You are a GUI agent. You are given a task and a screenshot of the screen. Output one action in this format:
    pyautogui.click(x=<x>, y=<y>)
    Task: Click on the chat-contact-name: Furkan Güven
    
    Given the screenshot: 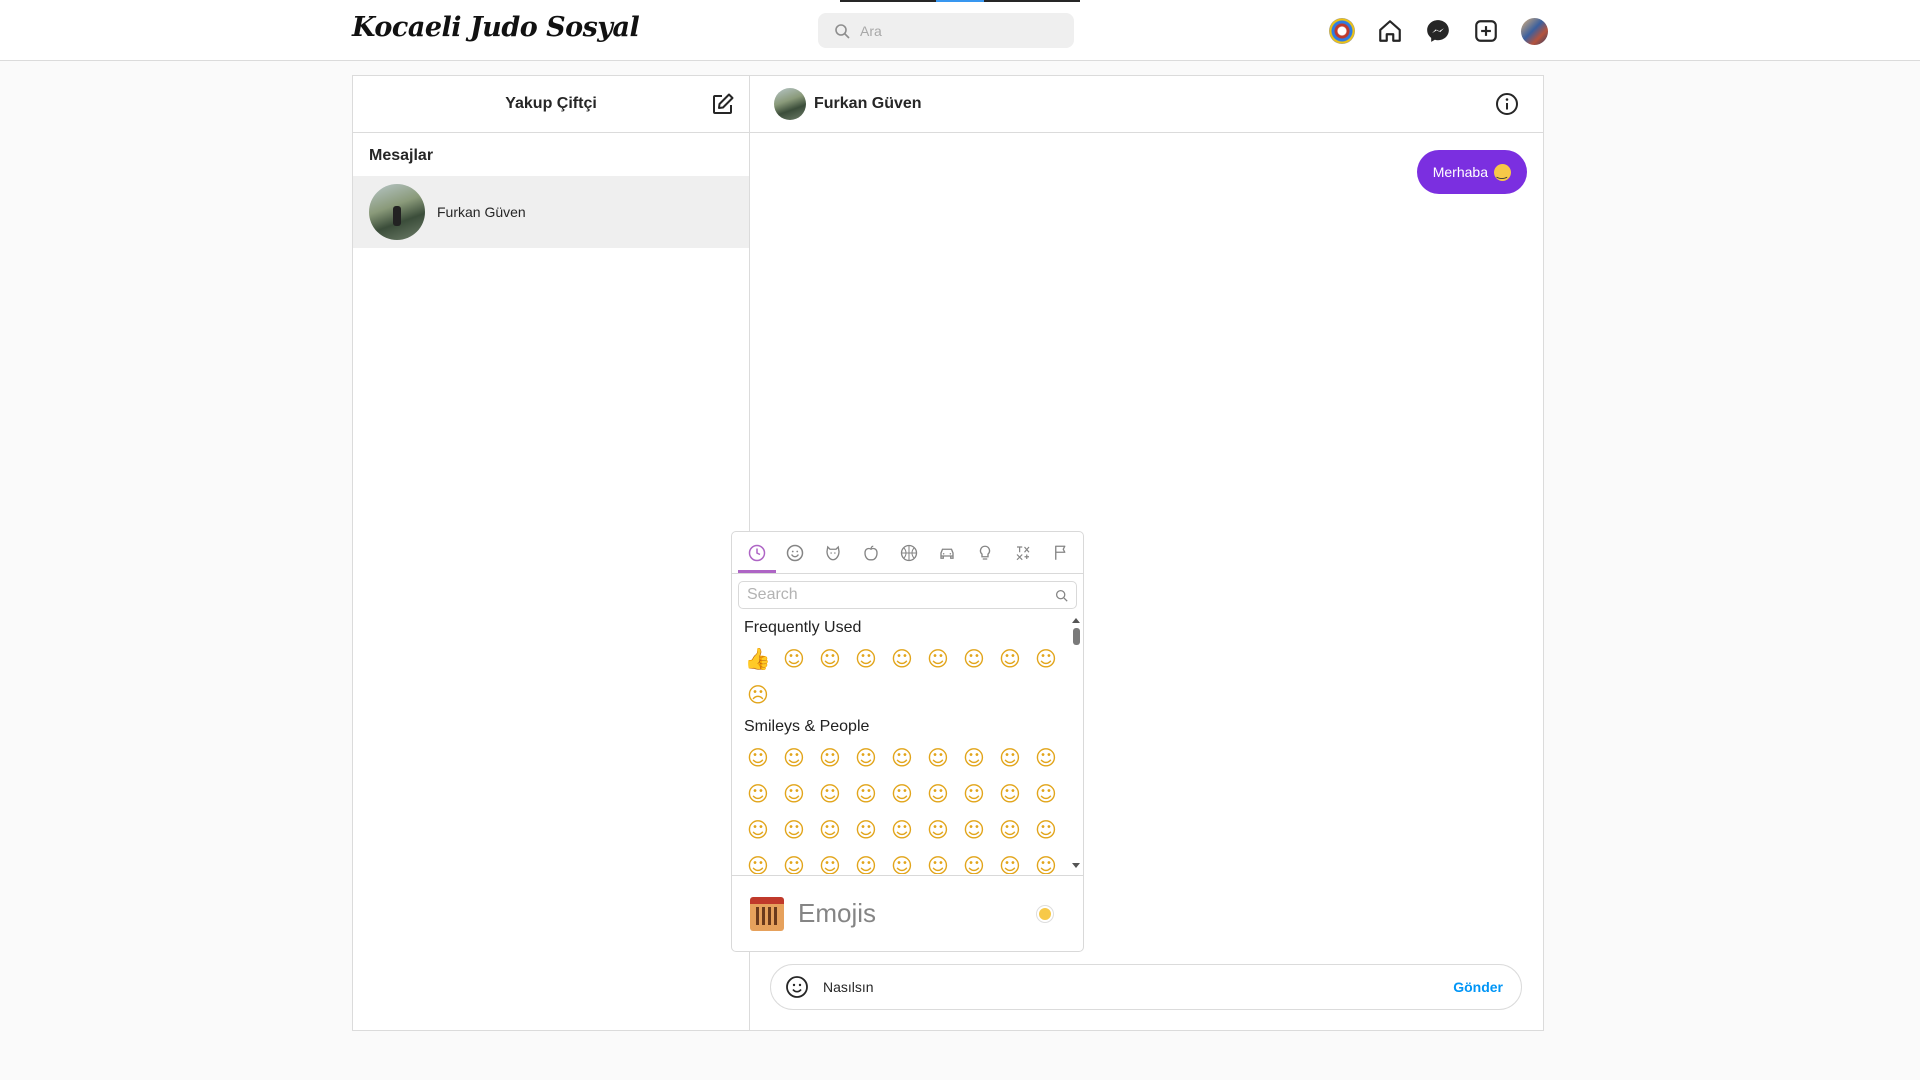 What is the action you would take?
    pyautogui.click(x=868, y=104)
    